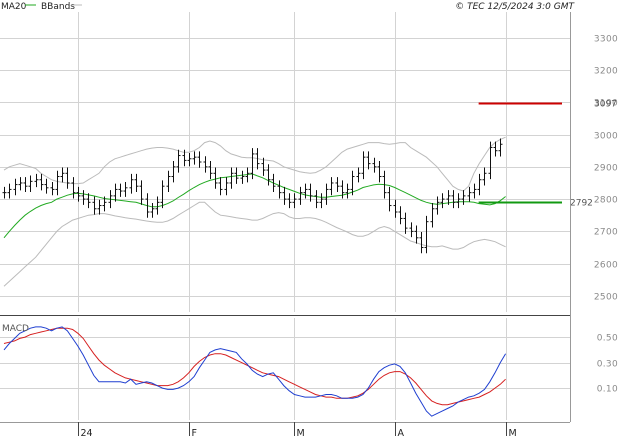 The image size is (627, 440). Describe the element at coordinates (606, 72) in the screenshot. I see `price-tick-label: 3200` at that location.